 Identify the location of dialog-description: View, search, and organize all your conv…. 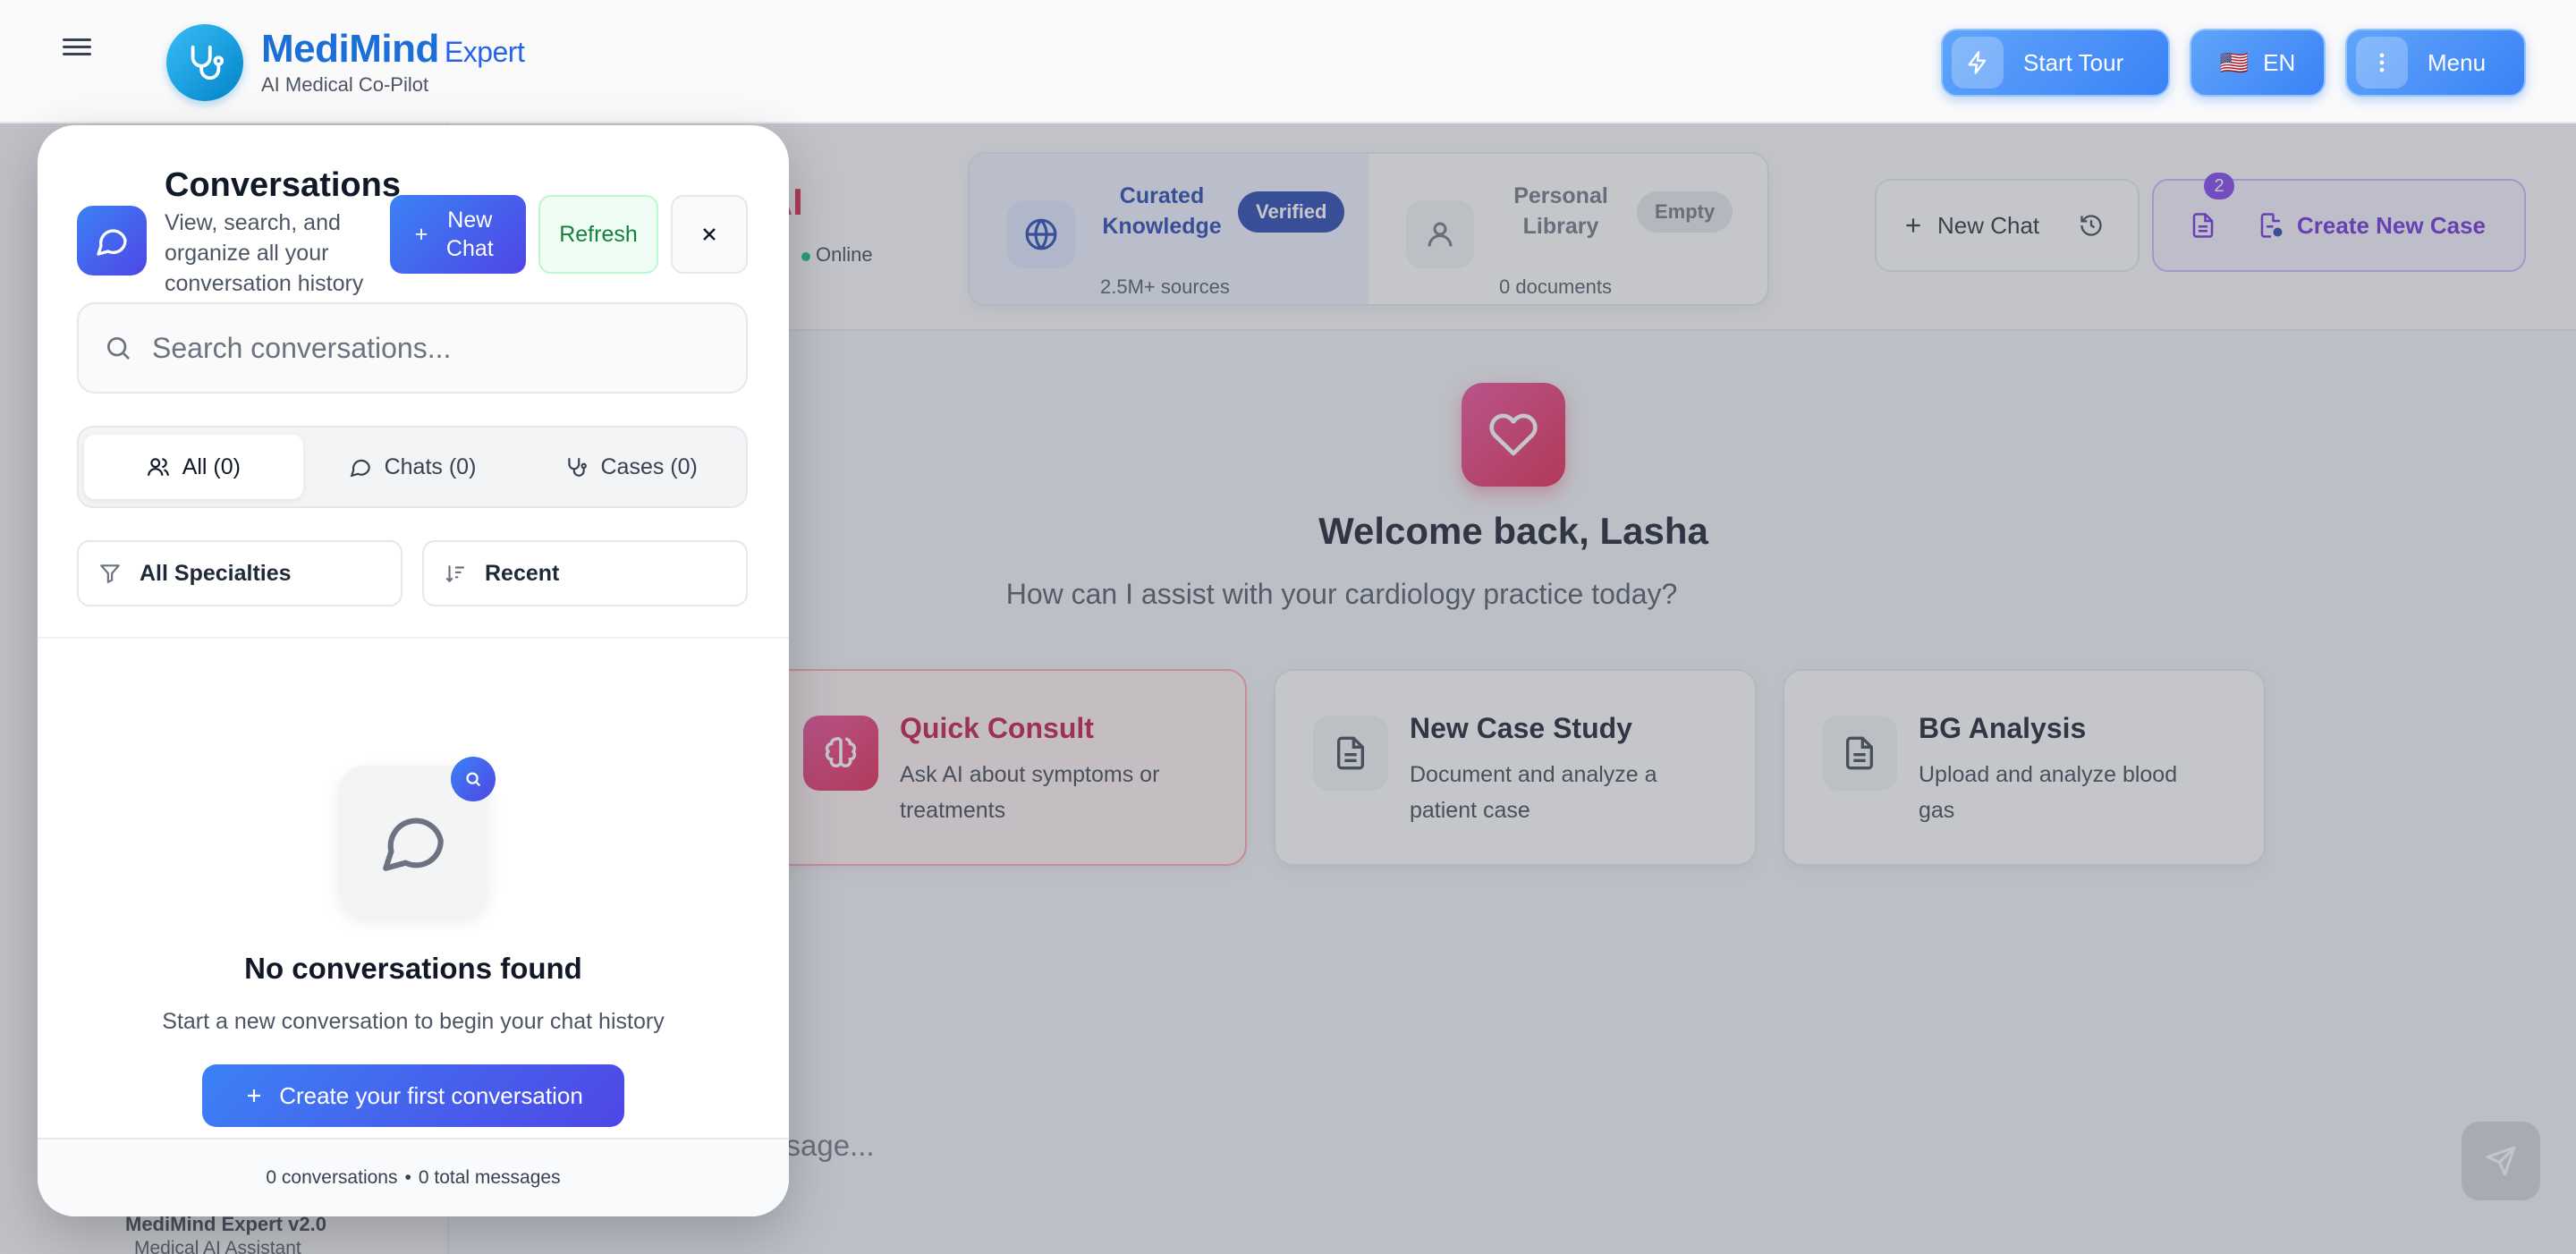
(264, 253).